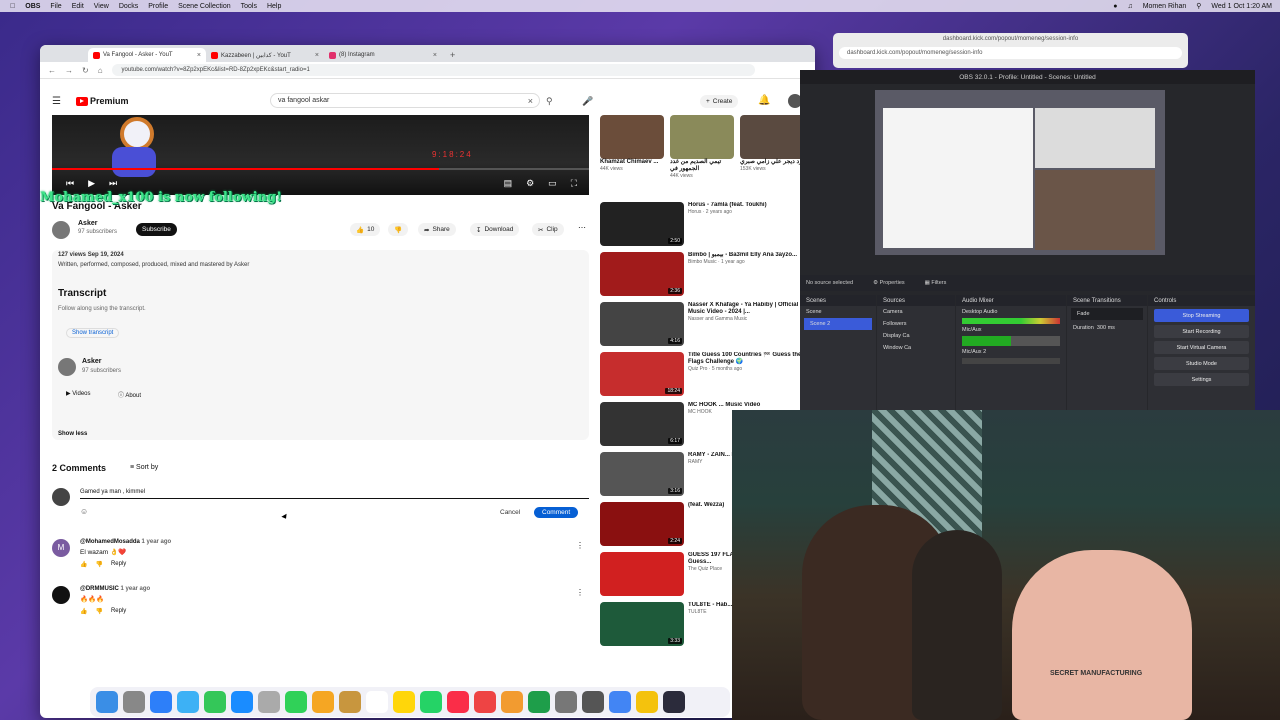  Describe the element at coordinates (556, 512) in the screenshot. I see `comment-button: Comment` at that location.